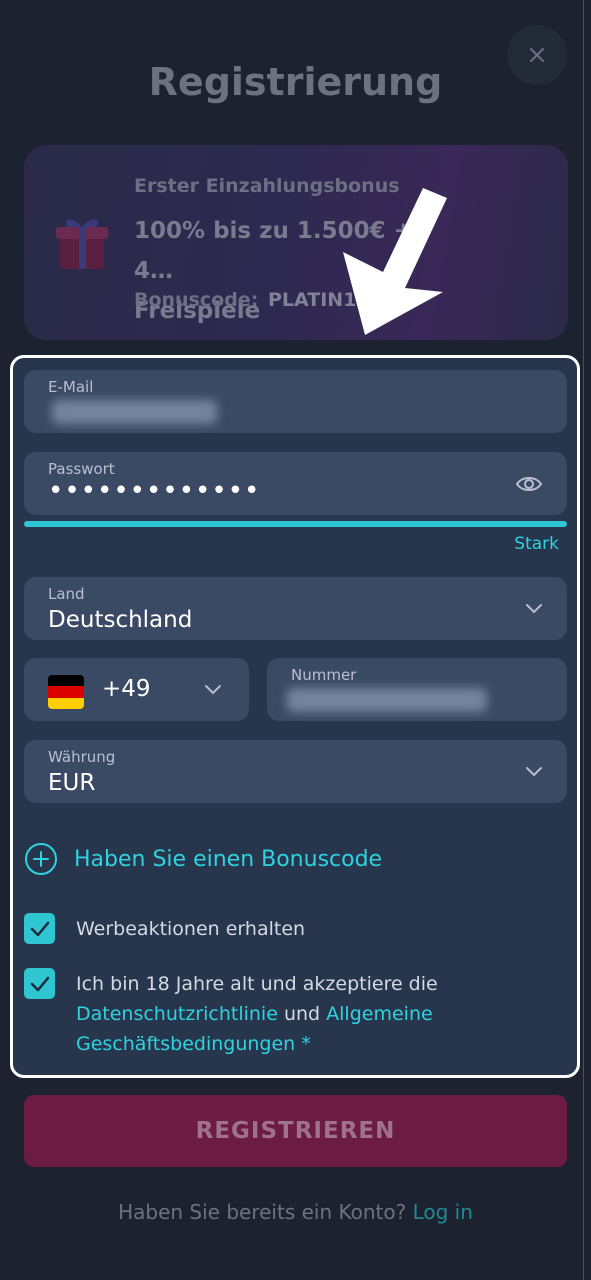 This screenshot has width=591, height=1280. I want to click on login-prompt: Haben Sie bereits ein Konto? Log in, so click(295, 1212).